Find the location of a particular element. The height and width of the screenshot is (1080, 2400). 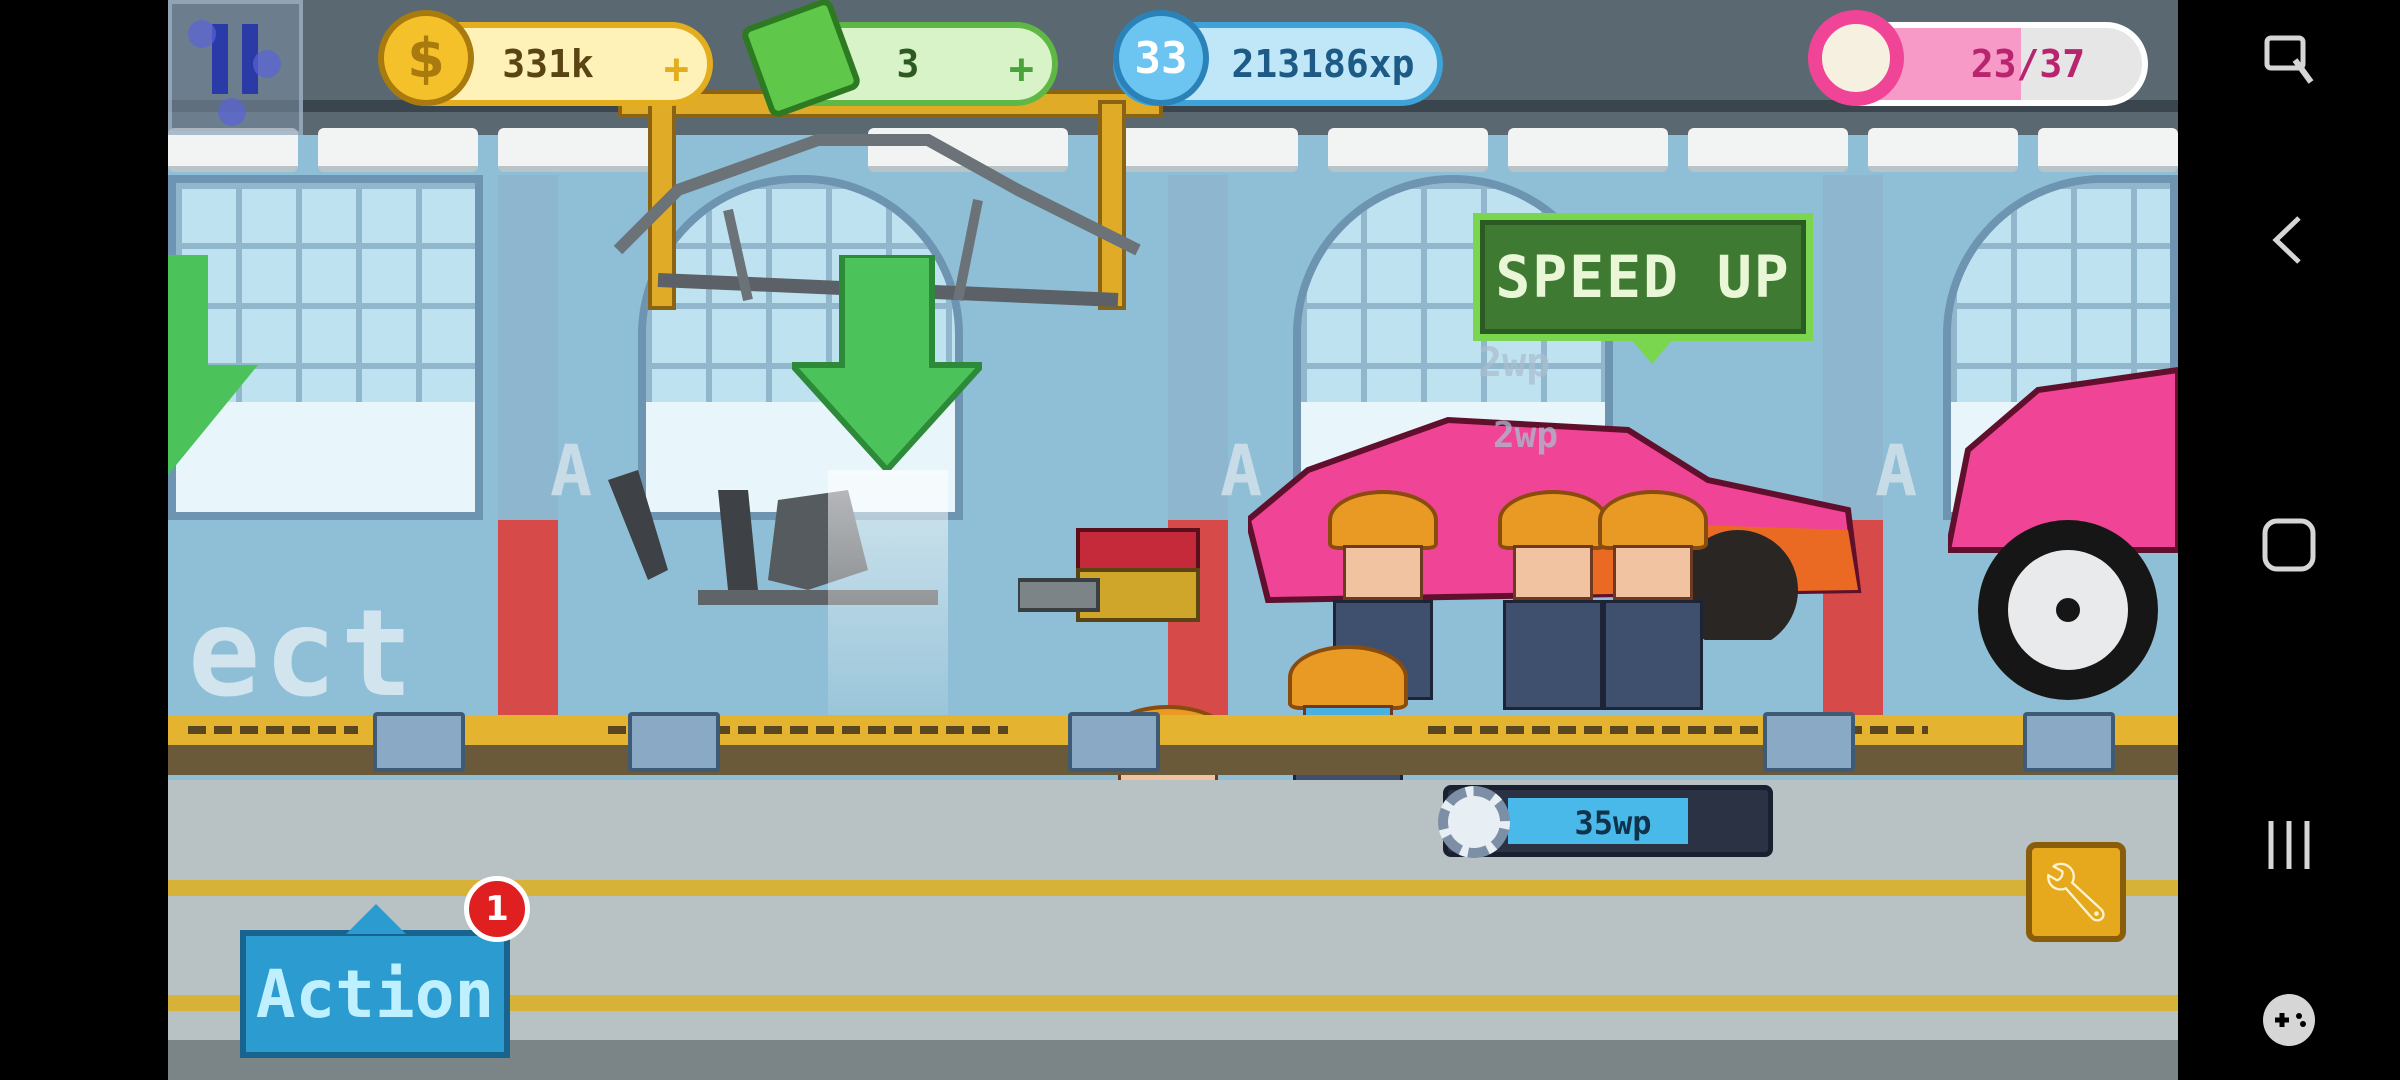

dollar-coin-icon: $ is located at coordinates (426, 58).